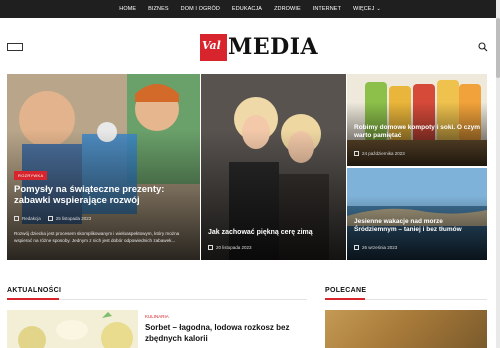 Image resolution: width=500 pixels, height=348 pixels. I want to click on hero-right-bottom-meta: 26 września 2023, so click(375, 247).